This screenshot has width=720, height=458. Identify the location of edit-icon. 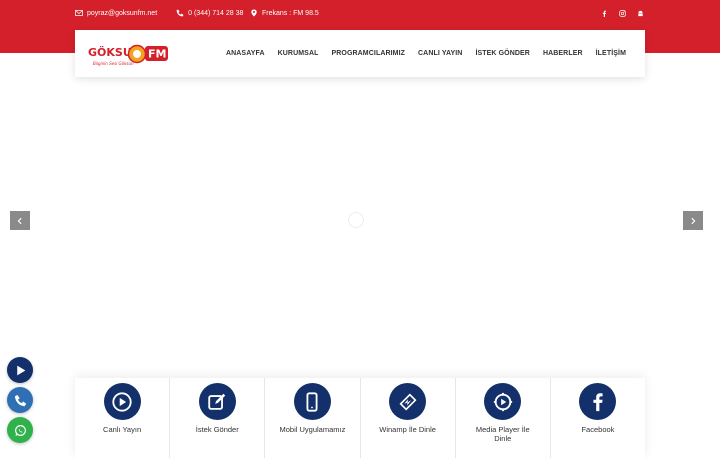
(217, 401).